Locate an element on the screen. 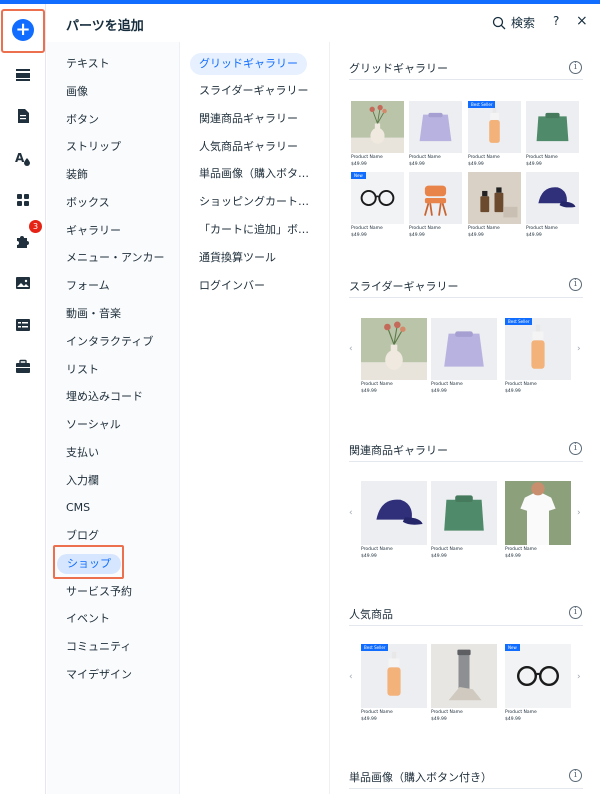 This screenshot has width=600, height=794. section-title-popular: 人気商品 is located at coordinates (371, 614).